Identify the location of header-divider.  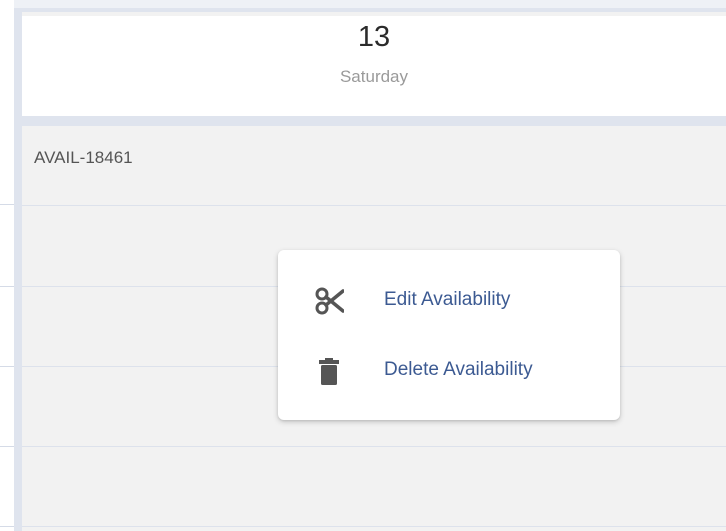
(370, 121).